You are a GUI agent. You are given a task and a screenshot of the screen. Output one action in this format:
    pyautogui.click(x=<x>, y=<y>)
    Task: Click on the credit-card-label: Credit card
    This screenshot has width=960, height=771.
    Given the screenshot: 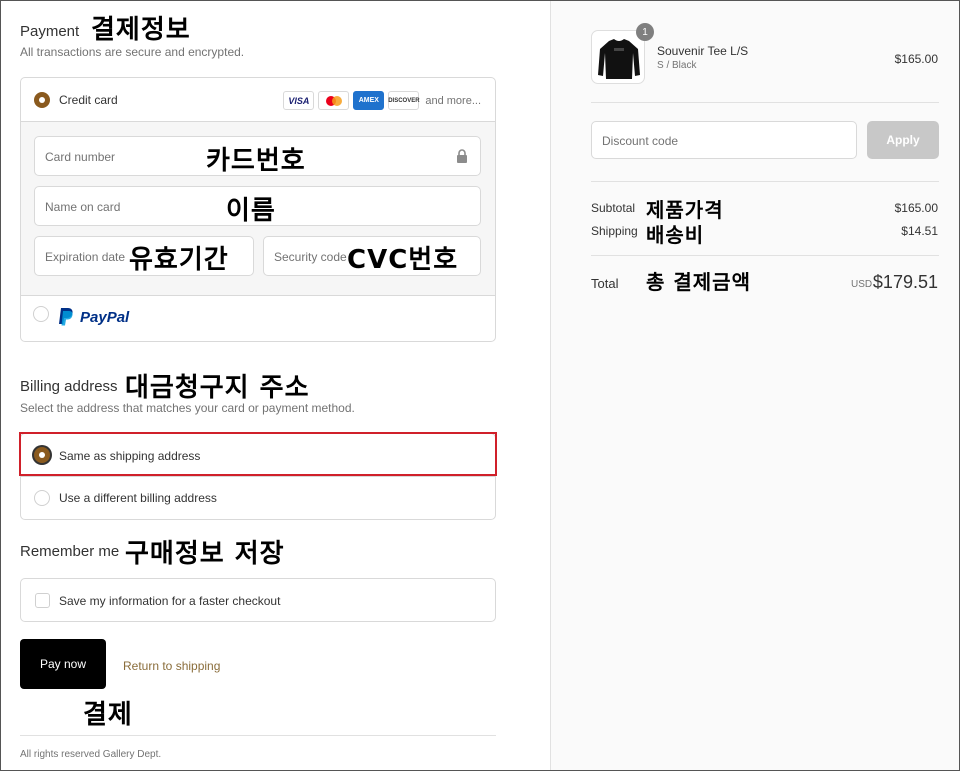 What is the action you would take?
    pyautogui.click(x=88, y=100)
    